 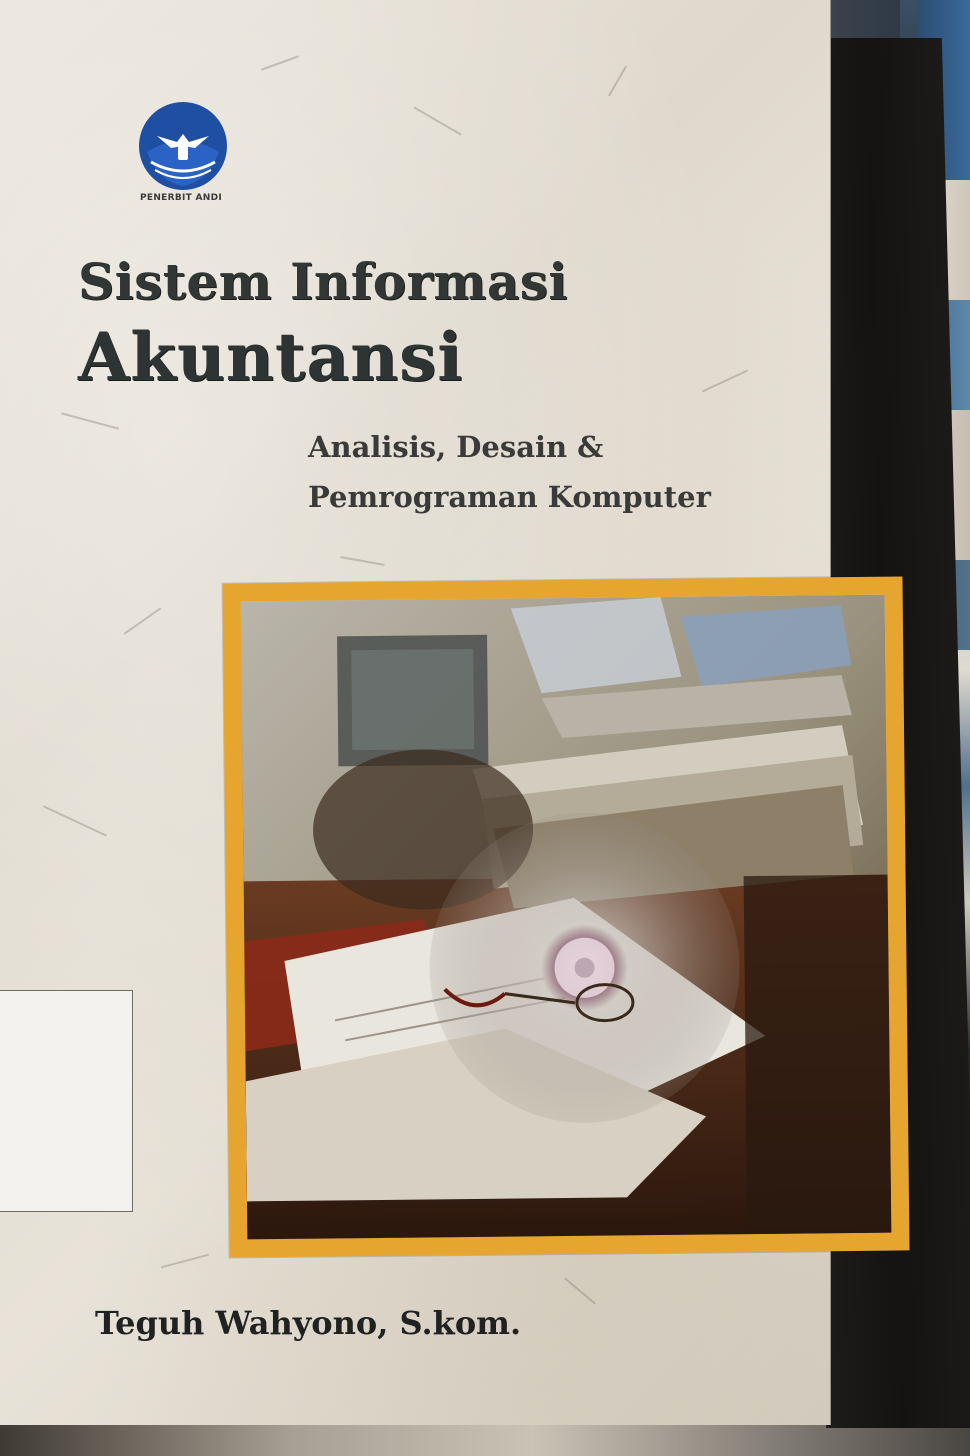 I want to click on book-subtitle-line-1: Analisis, Desain &, so click(x=456, y=447).